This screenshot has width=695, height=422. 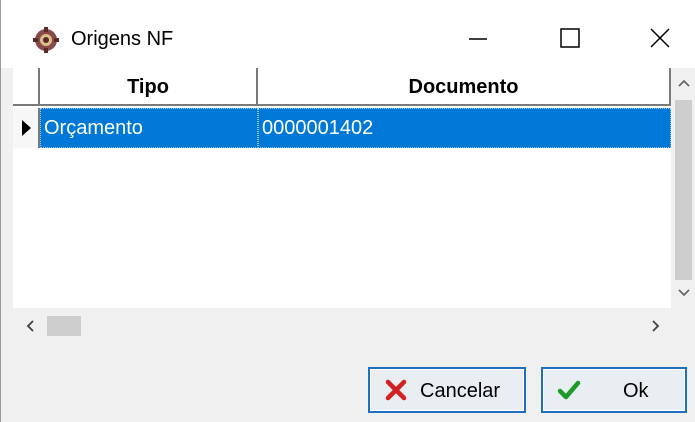 I want to click on row-indicator, so click(x=26, y=128).